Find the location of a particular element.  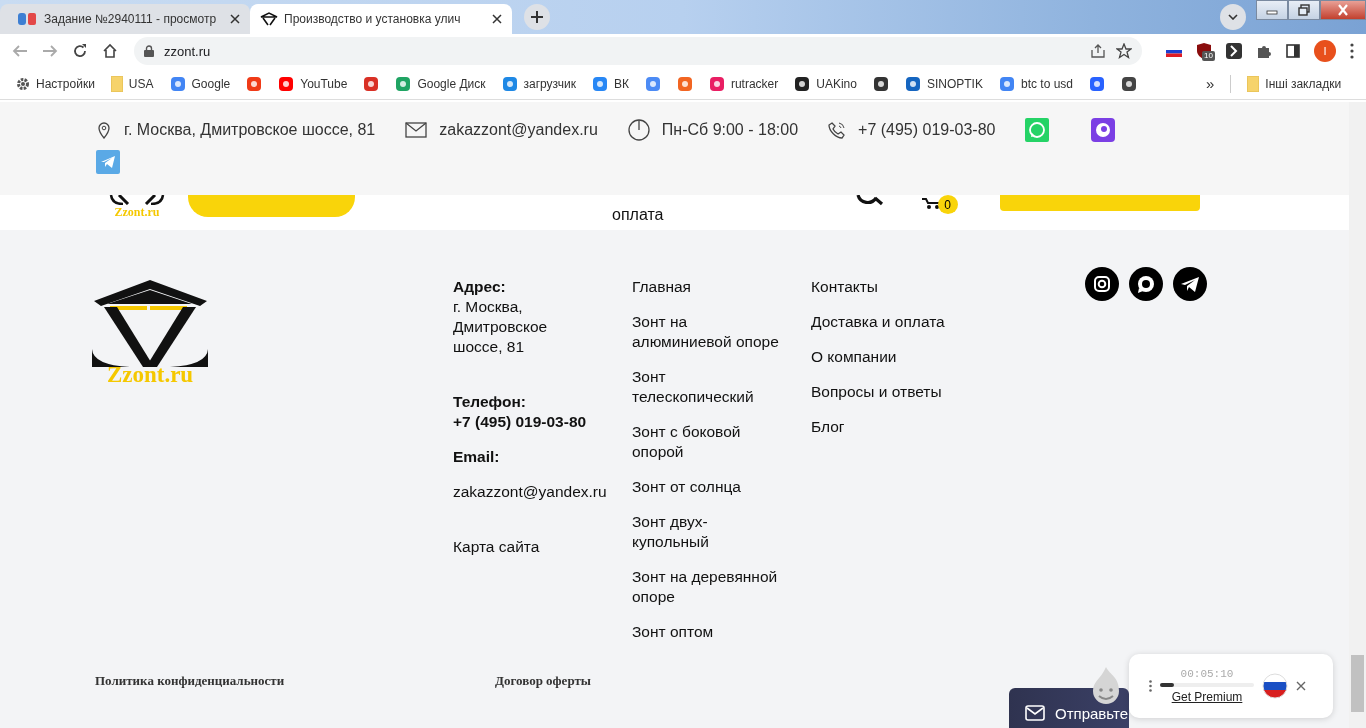

minimize-button is located at coordinates (1272, 10).